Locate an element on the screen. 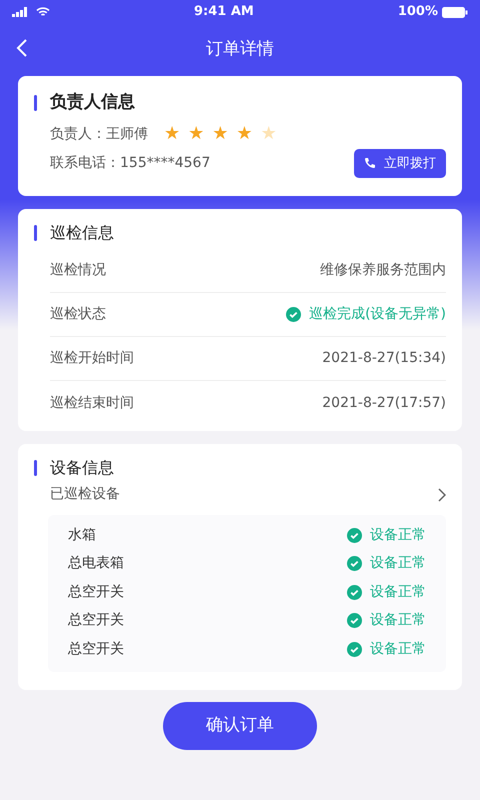 Image resolution: width=480 pixels, height=800 pixels. row-value: 2021-8-27(17:57) is located at coordinates (384, 403).